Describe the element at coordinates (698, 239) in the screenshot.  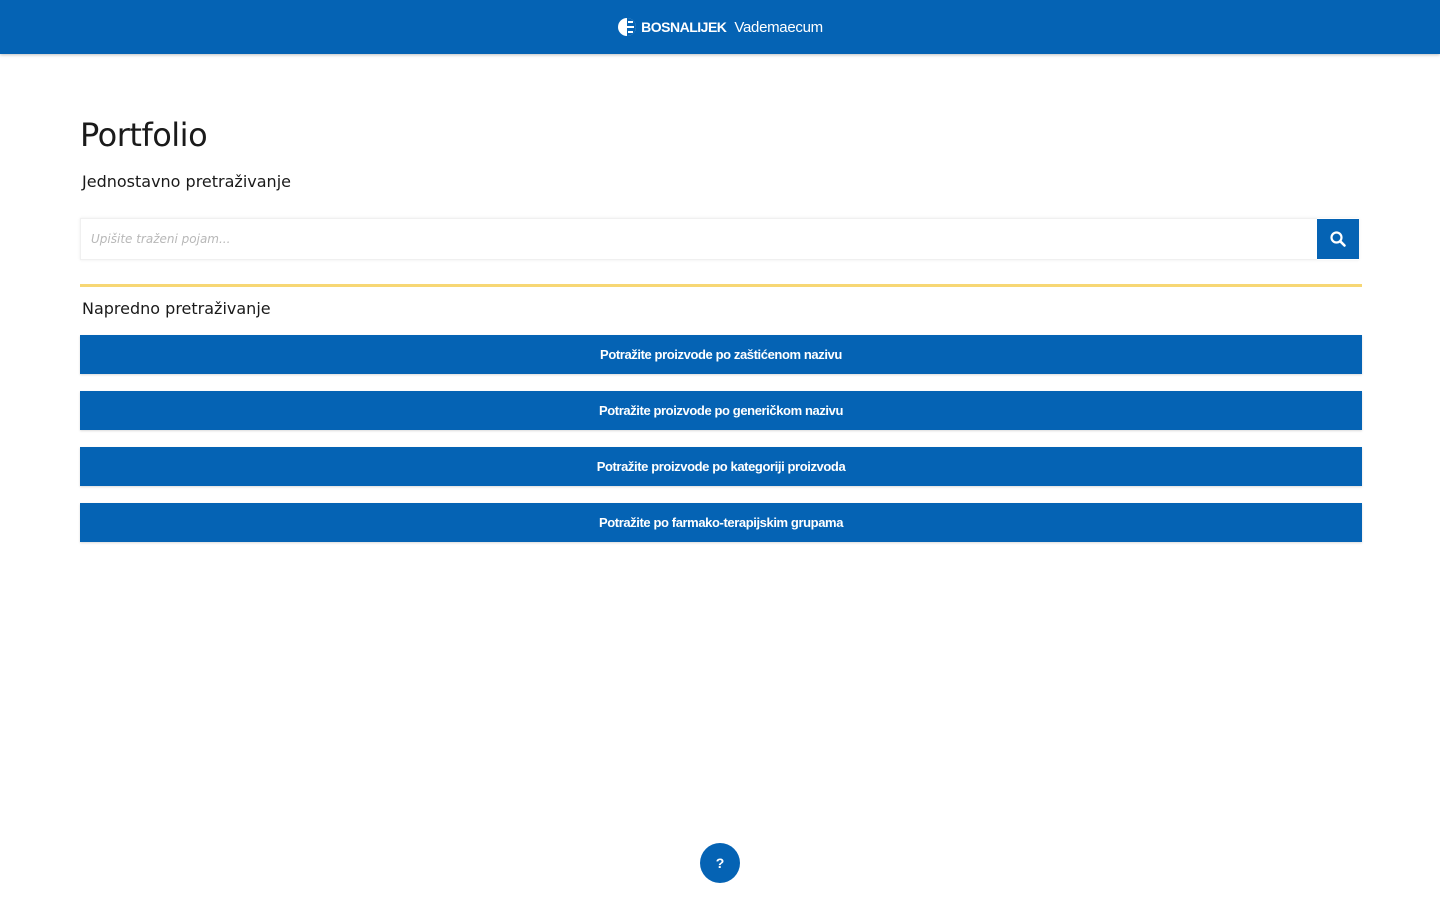
I see `search-input` at that location.